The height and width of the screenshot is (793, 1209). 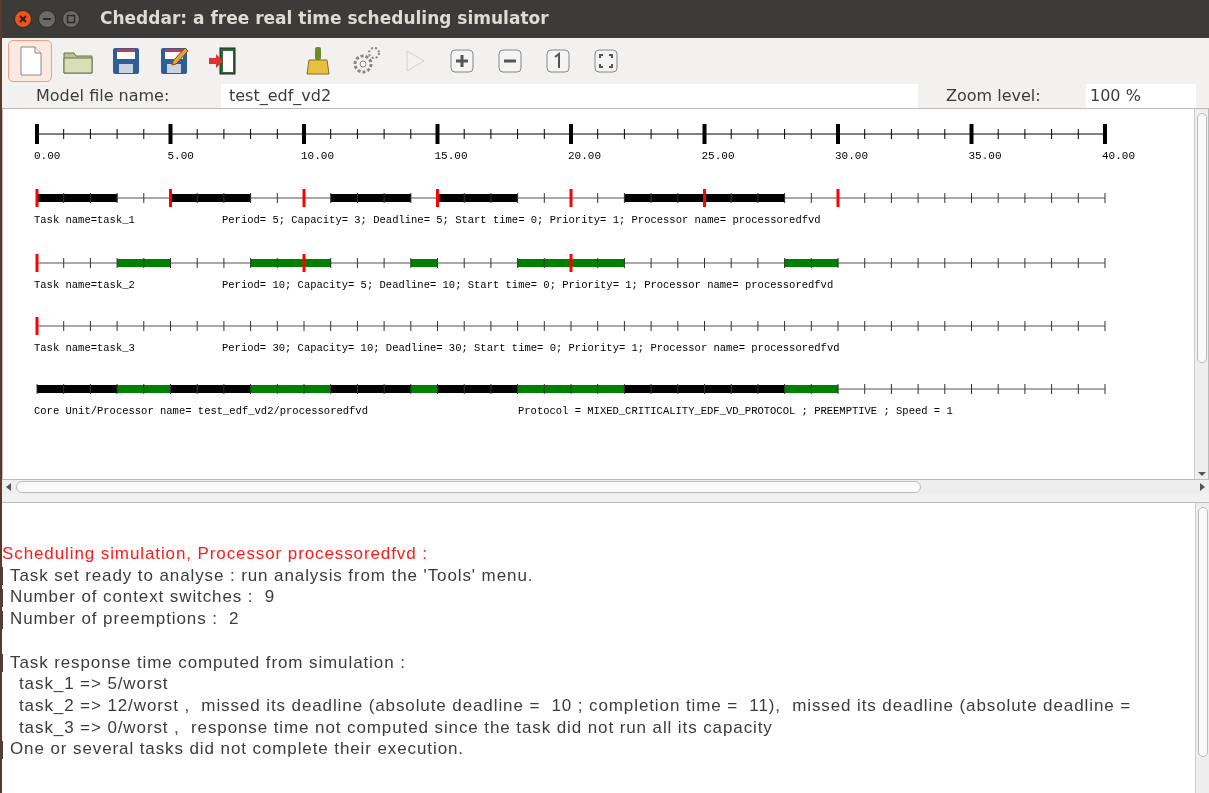 I want to click on horizontal-scrollbar, so click(x=605, y=487).